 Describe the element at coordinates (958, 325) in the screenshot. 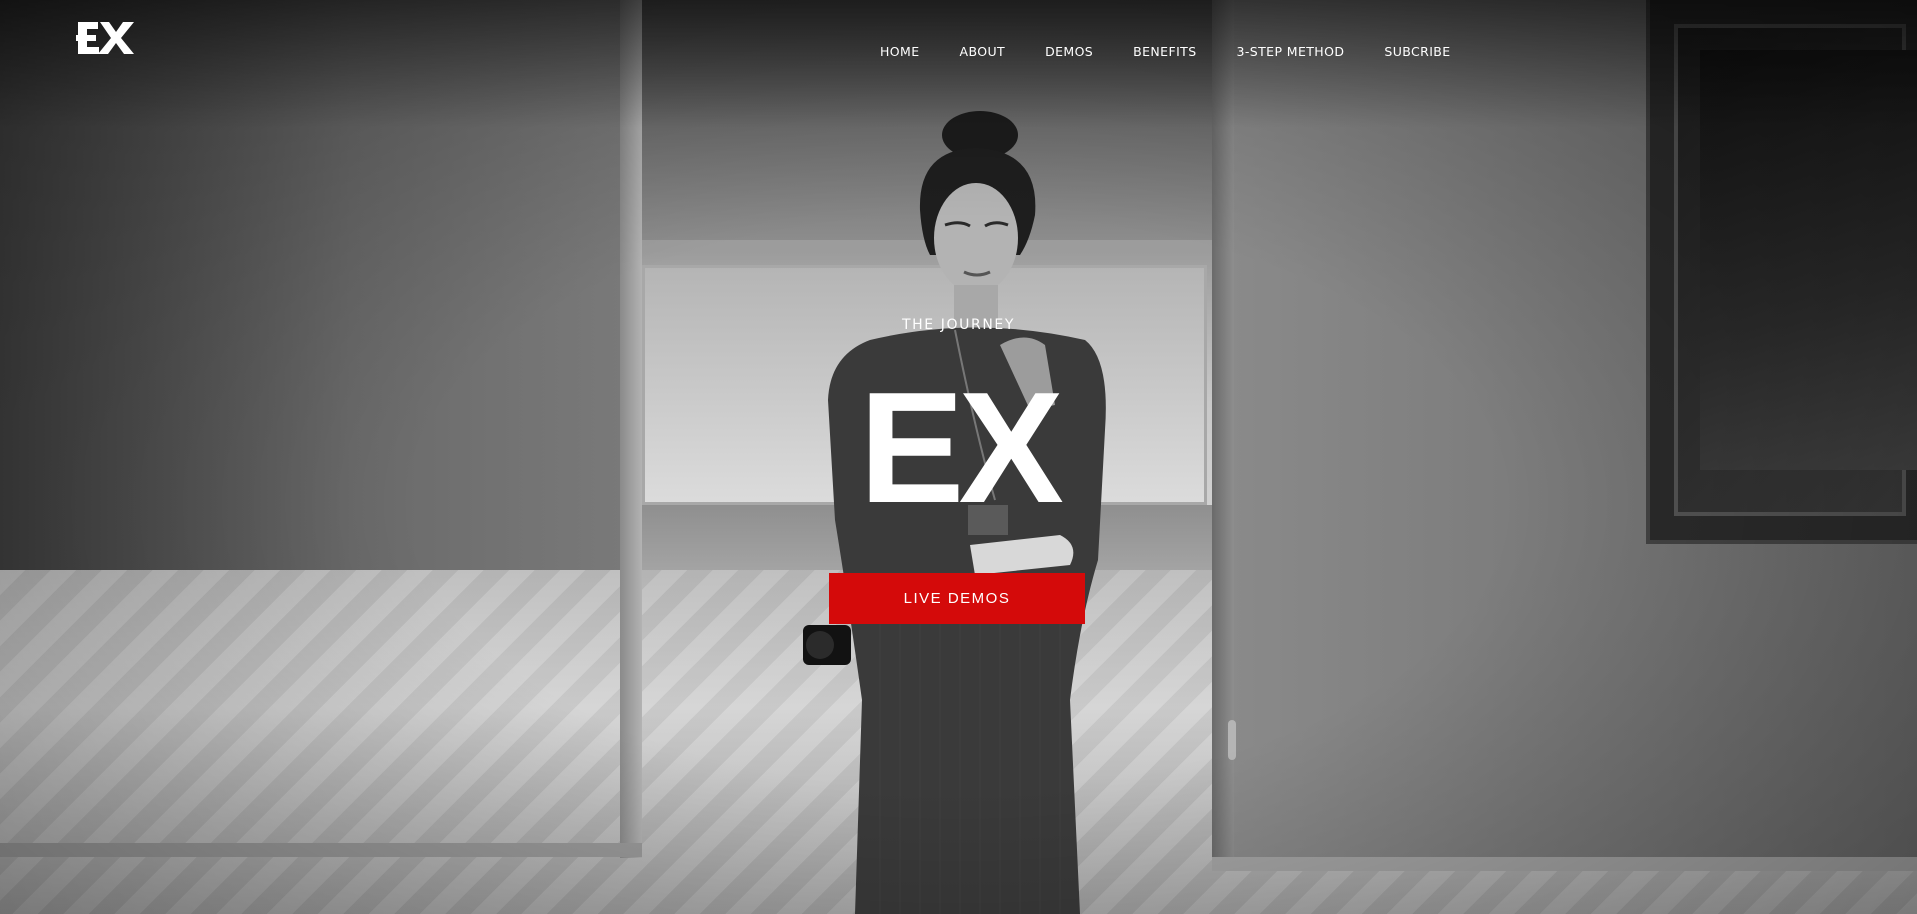

I see `hero-subtitle: THE JOURNEY` at that location.